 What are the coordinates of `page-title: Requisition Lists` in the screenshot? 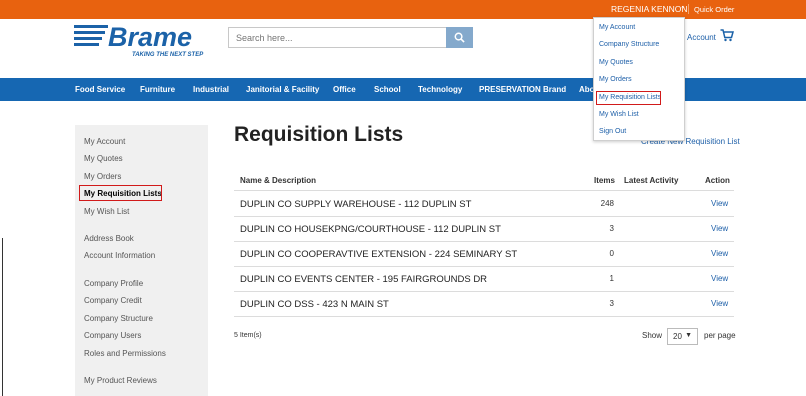 It's located at (319, 134).